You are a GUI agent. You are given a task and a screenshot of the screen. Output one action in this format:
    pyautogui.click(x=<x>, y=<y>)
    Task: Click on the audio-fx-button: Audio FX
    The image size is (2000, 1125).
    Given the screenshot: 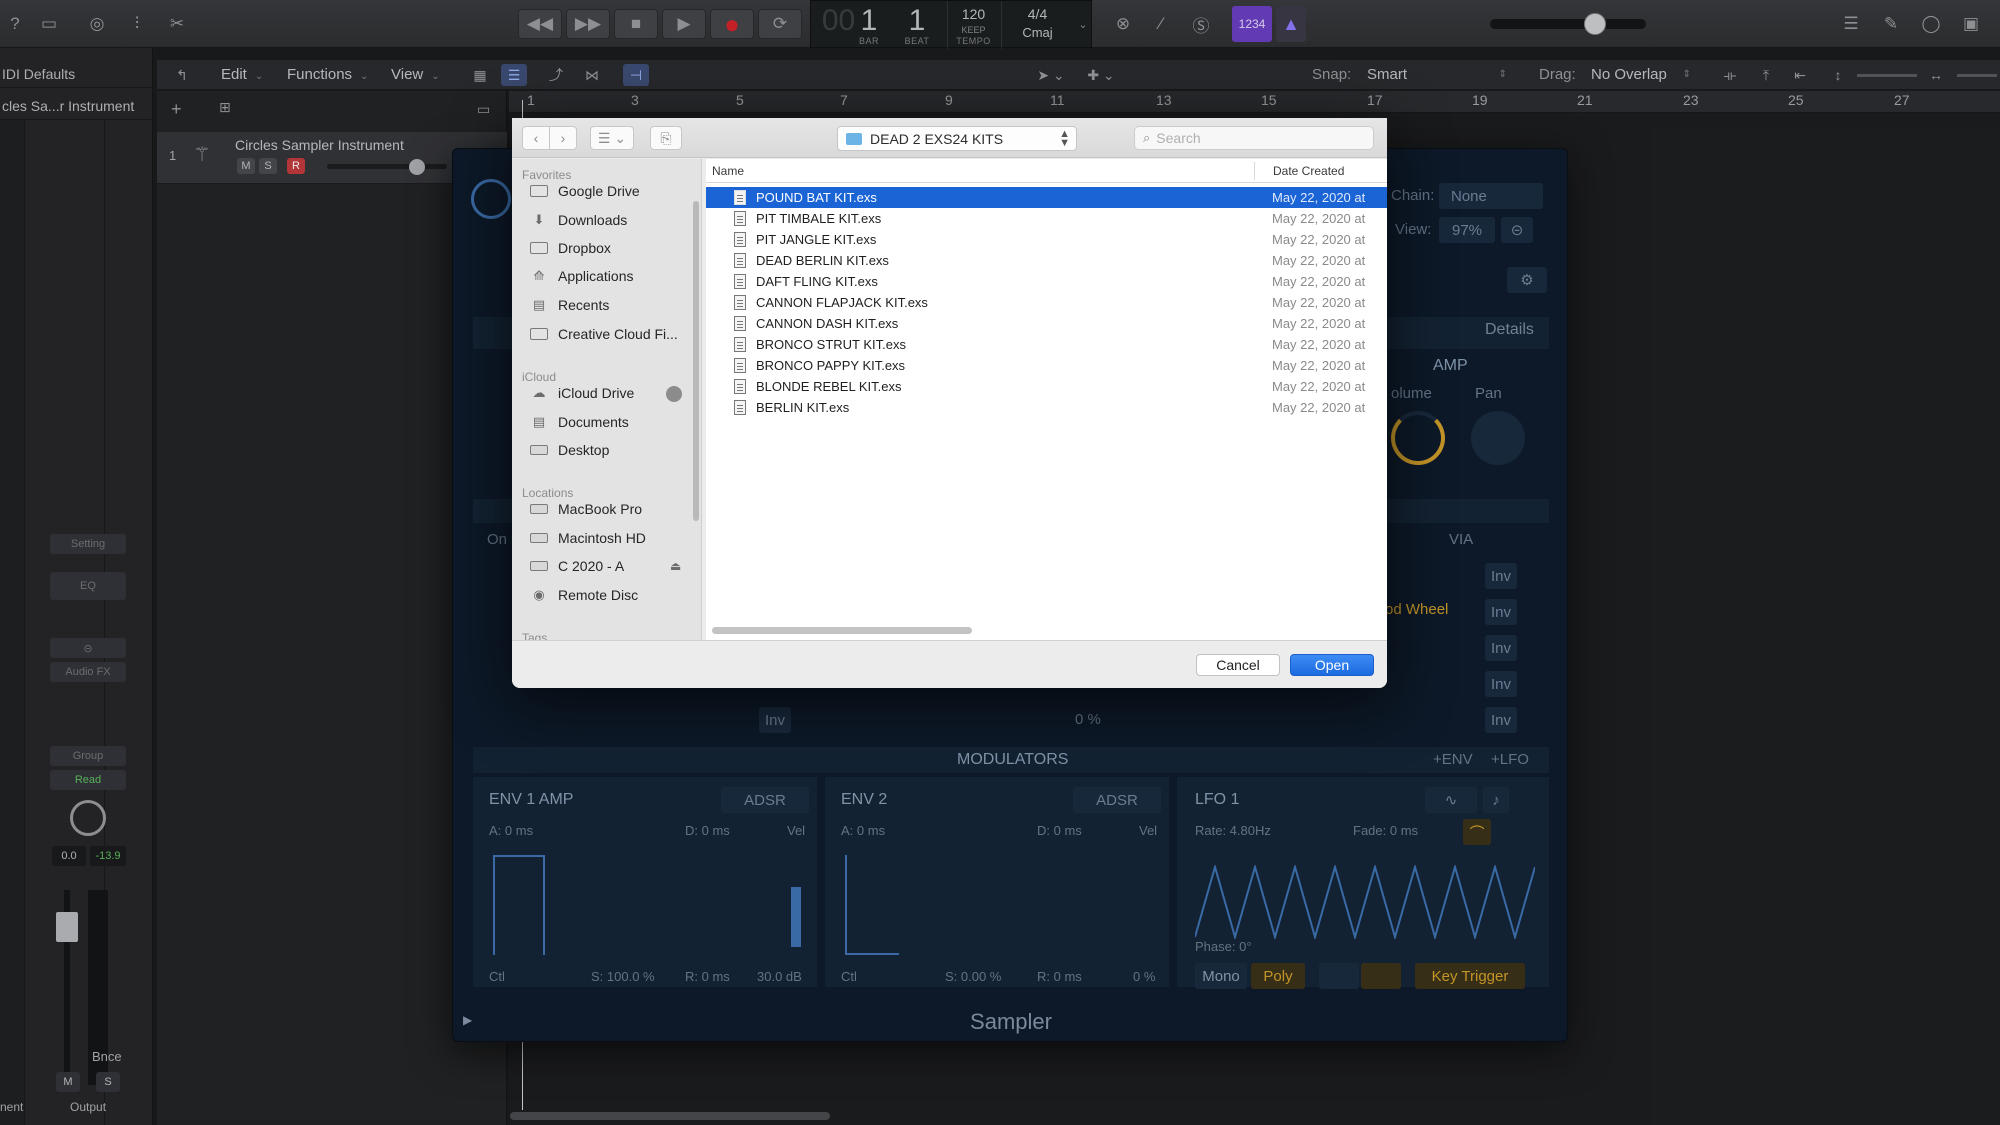 What is the action you would take?
    pyautogui.click(x=88, y=672)
    